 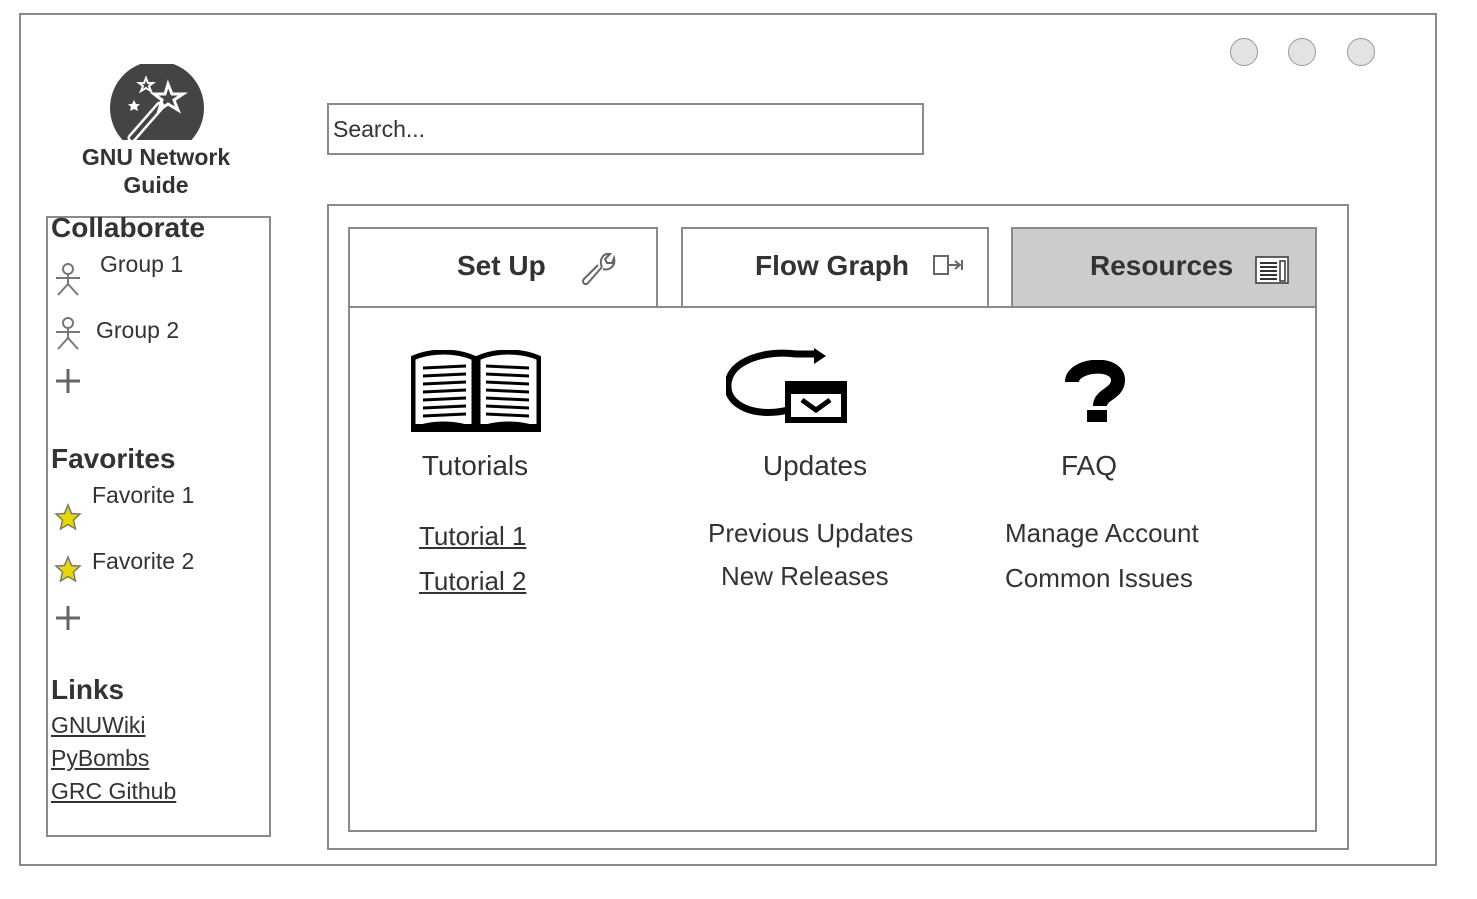 I want to click on sidebar-item-favorite-2: Favorite 2, so click(x=143, y=561).